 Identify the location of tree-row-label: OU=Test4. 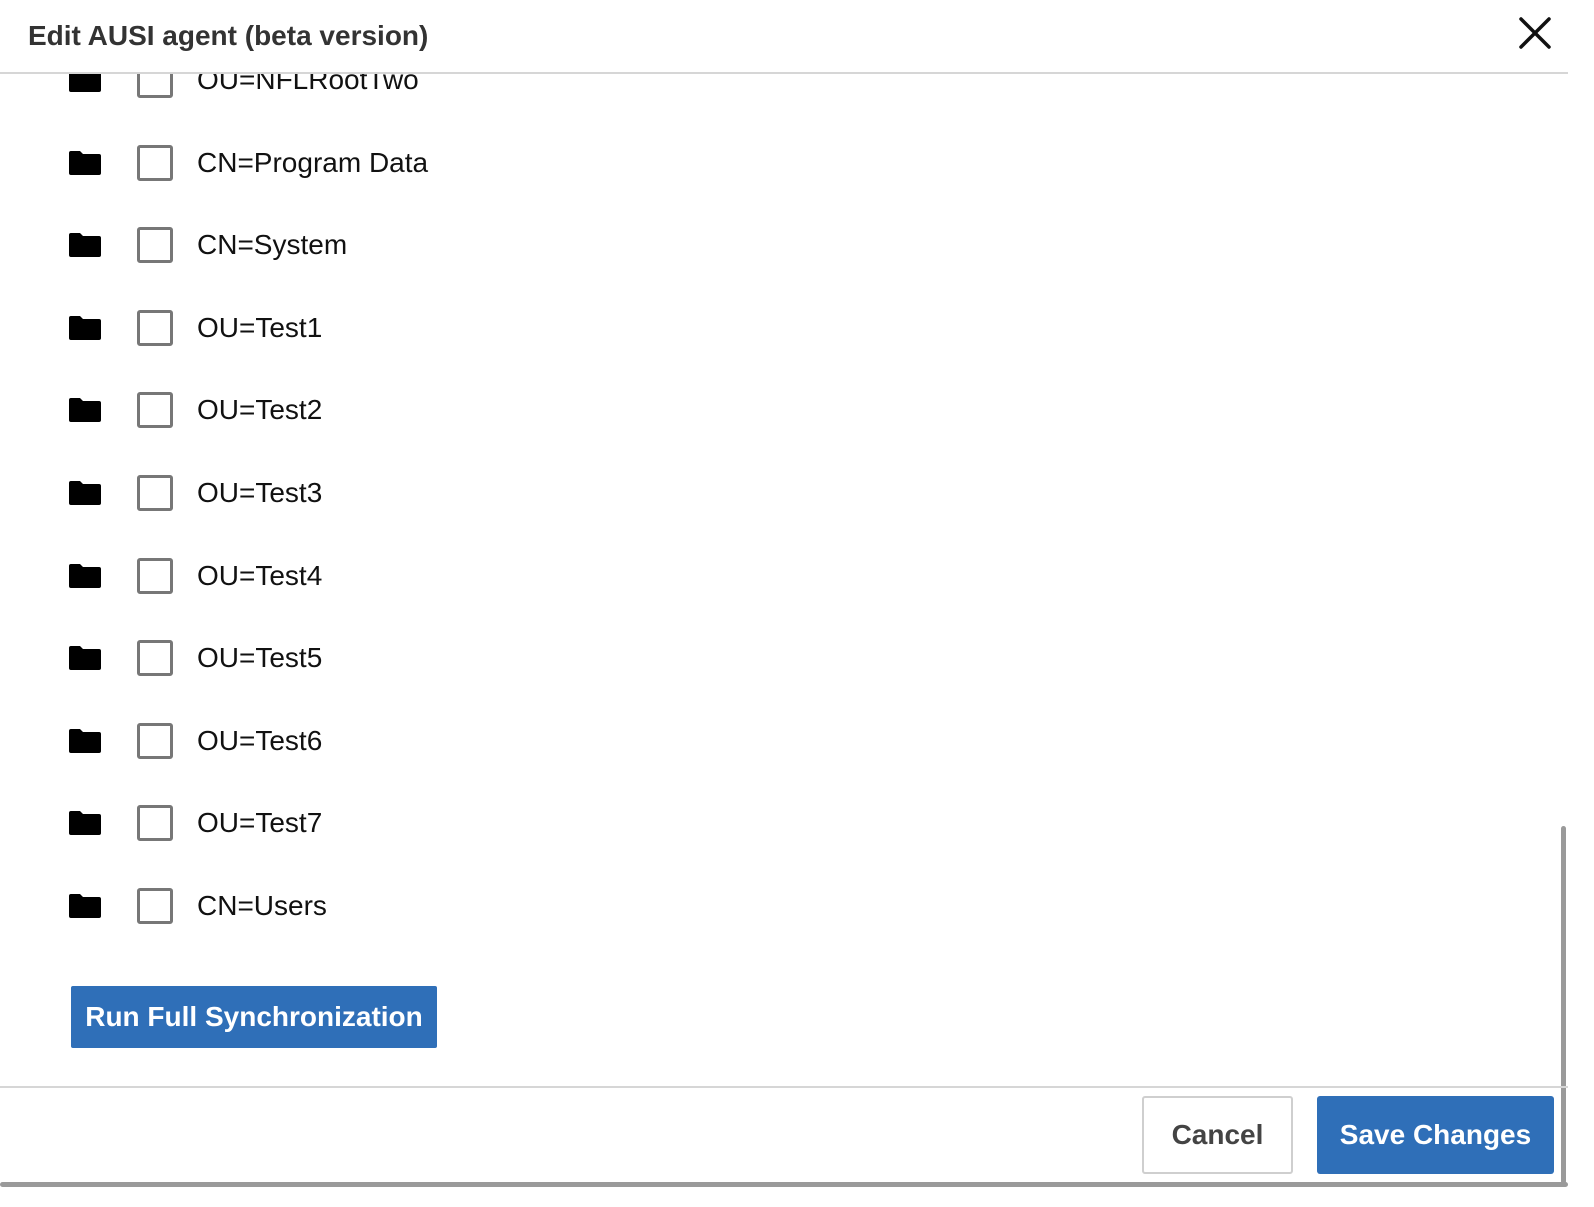
(260, 575).